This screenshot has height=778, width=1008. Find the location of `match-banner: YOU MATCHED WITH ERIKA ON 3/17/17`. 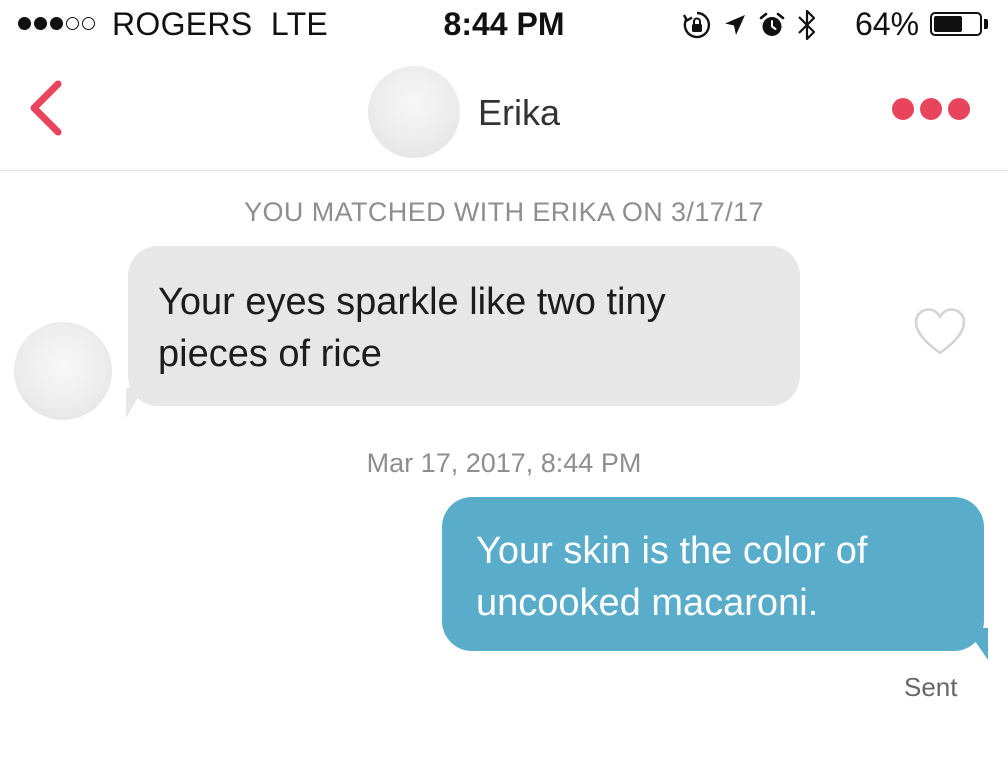

match-banner: YOU MATCHED WITH ERIKA ON 3/17/17 is located at coordinates (504, 212).